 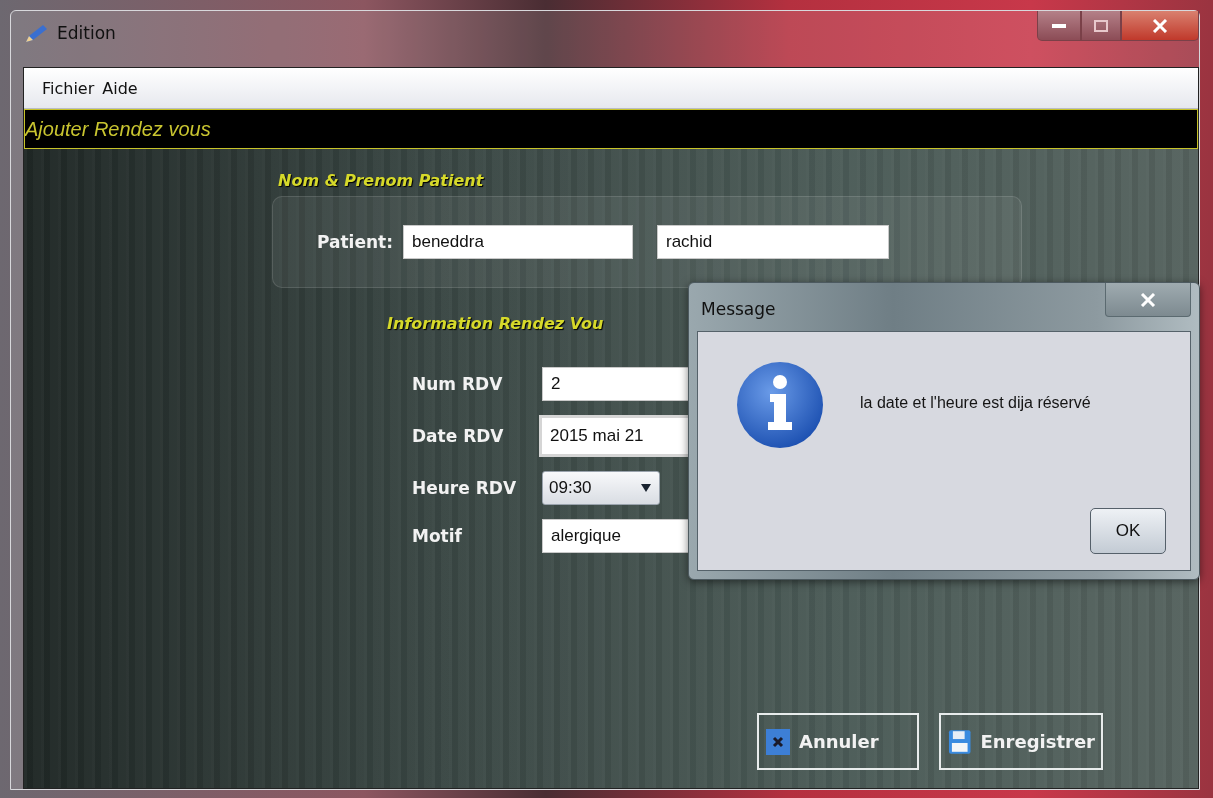 I want to click on field-label: Num RDV, so click(x=458, y=384).